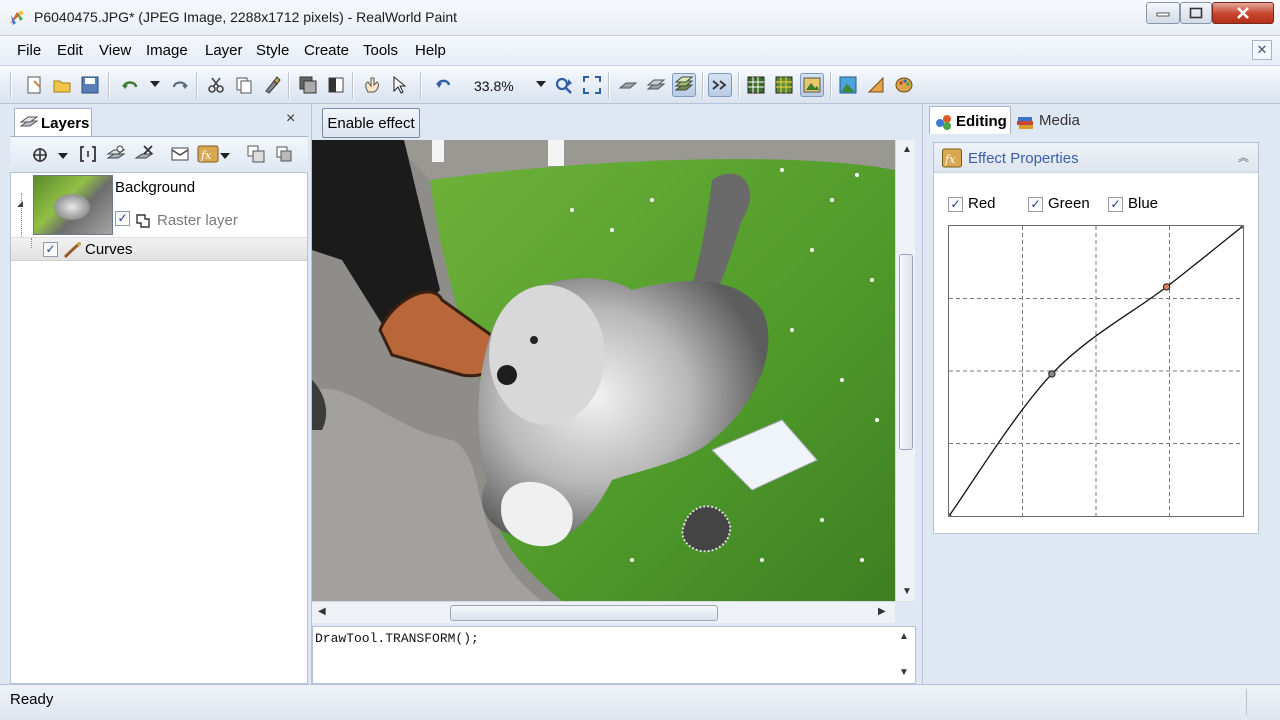  I want to click on expand-triangle-icon, so click(20, 204).